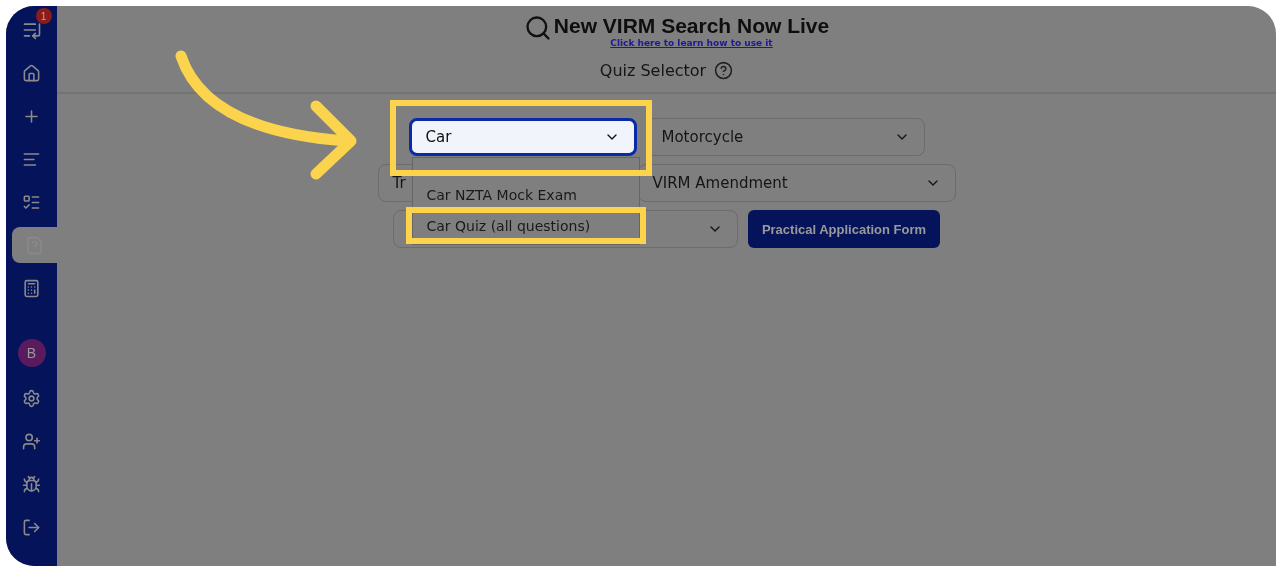 The image size is (1276, 566). Describe the element at coordinates (31, 484) in the screenshot. I see `bug-icon` at that location.